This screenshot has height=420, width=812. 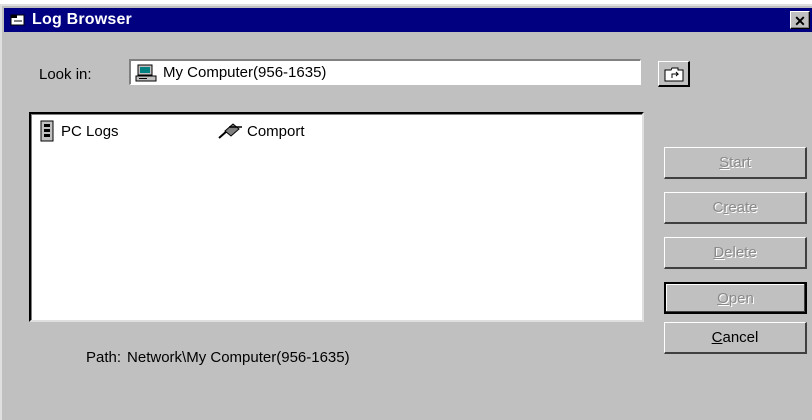 What do you see at coordinates (65, 74) in the screenshot?
I see `look-in-label: Look in:` at bounding box center [65, 74].